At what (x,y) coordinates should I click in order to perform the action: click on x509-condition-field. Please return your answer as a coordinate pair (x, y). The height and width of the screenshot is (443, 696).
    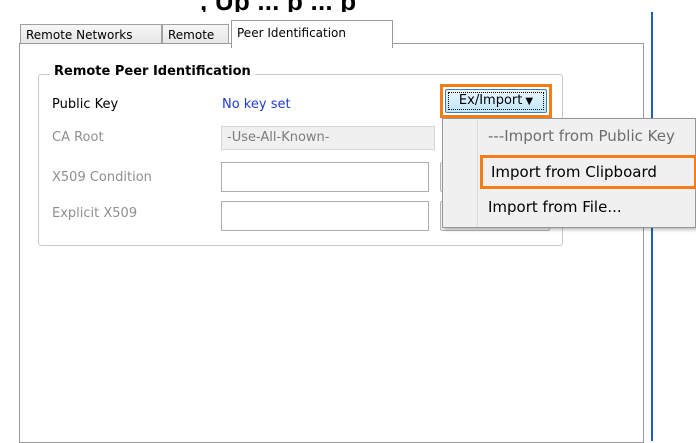
    Looking at the image, I should click on (325, 177).